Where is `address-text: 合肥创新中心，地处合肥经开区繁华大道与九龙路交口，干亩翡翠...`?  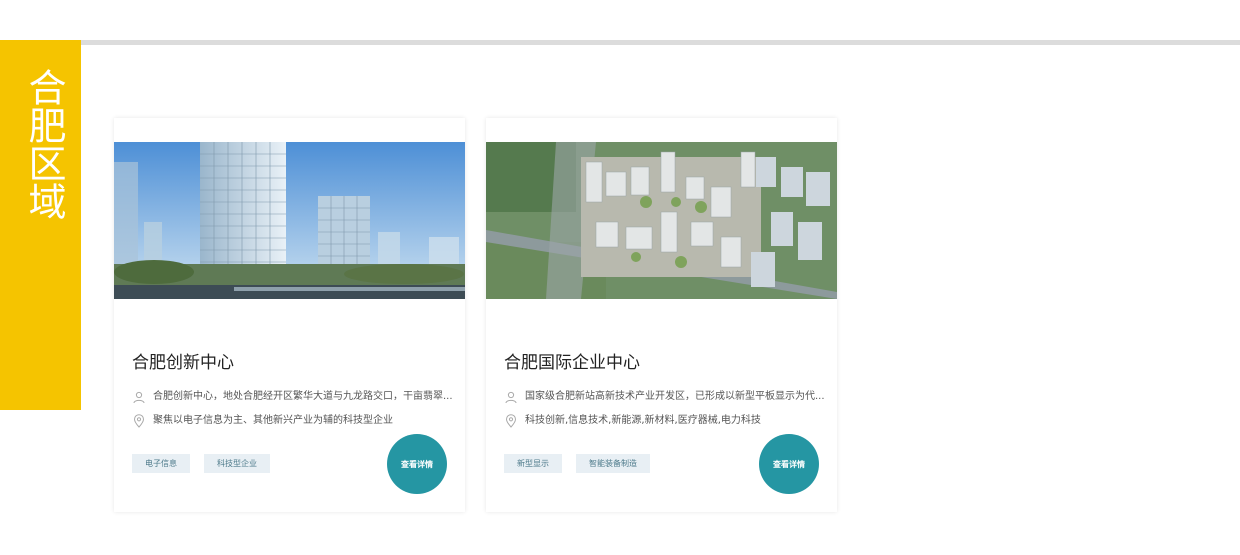
address-text: 合肥创新中心，地处合肥经开区繁华大道与九龙路交口，干亩翡翠... is located at coordinates (303, 396).